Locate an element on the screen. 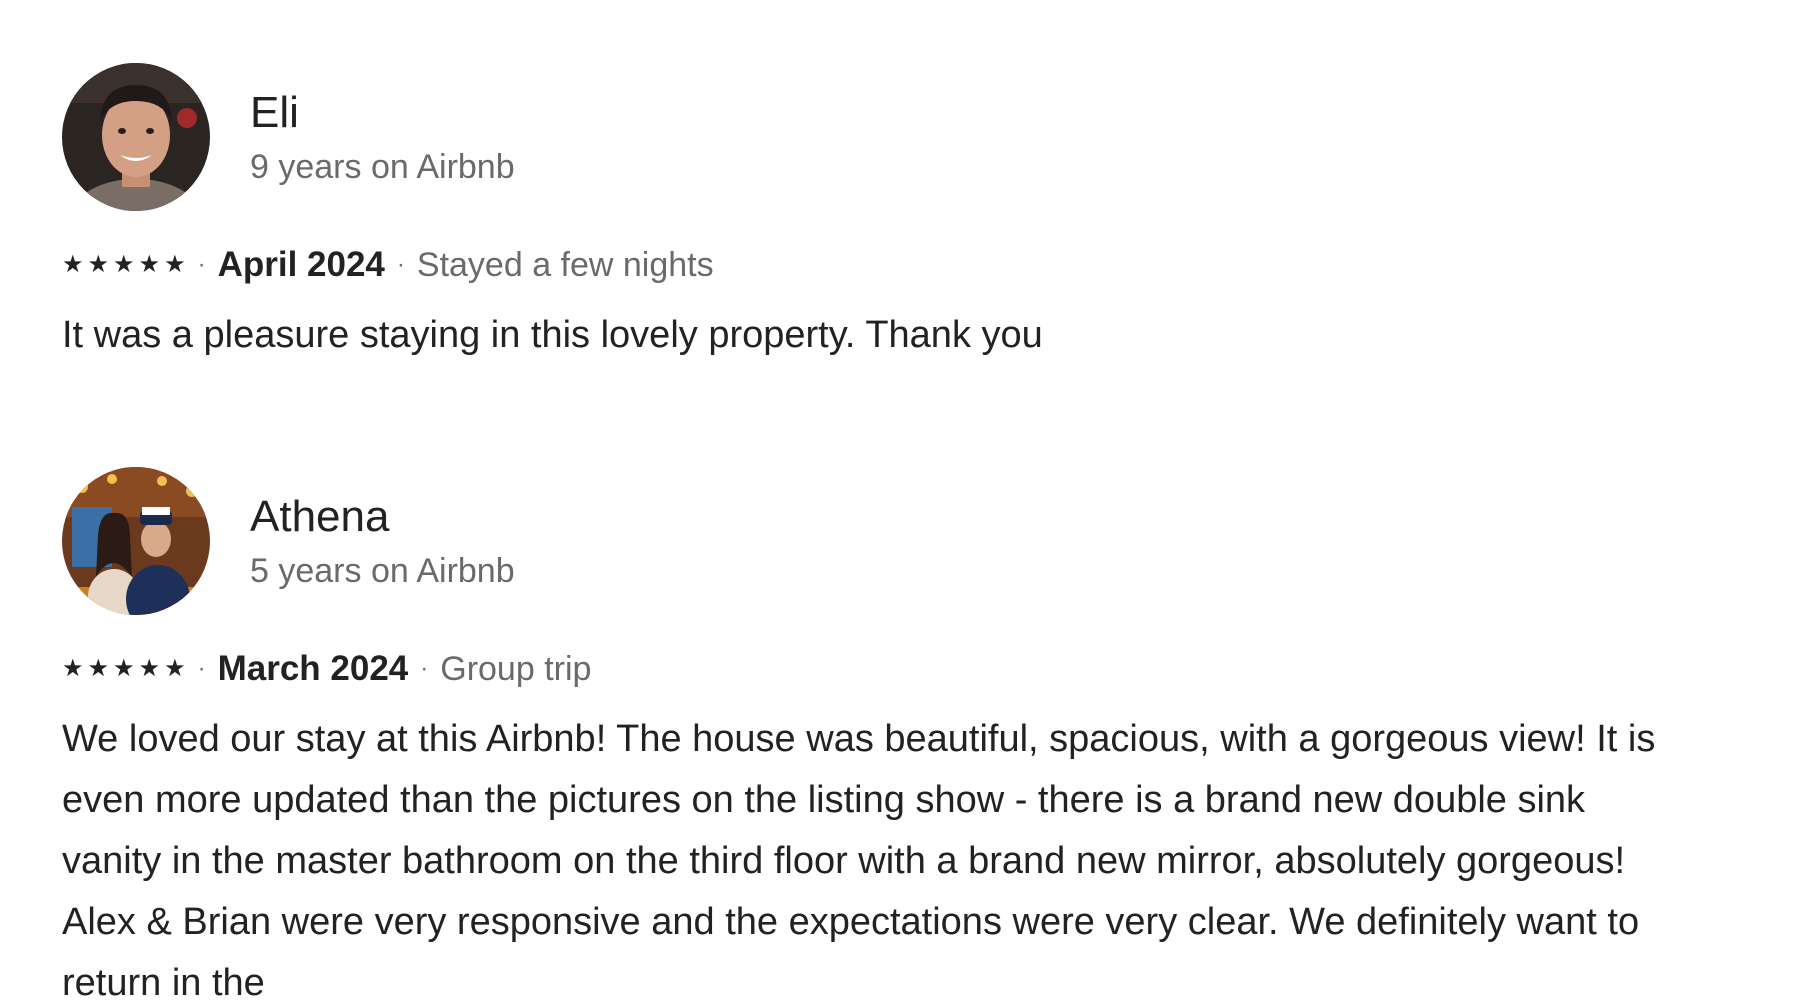 The height and width of the screenshot is (1000, 1800). reviewer-header: Athena 5 years on Airbnb is located at coordinates (862, 541).